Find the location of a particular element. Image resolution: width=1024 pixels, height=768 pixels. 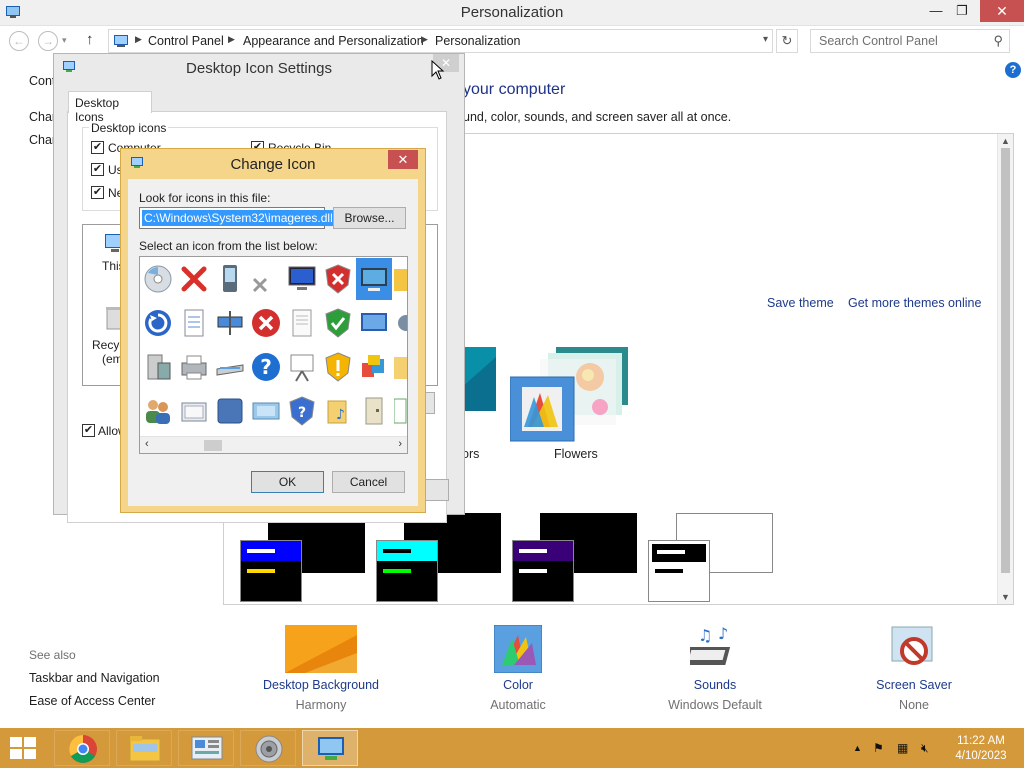

personalization-taskbar-button is located at coordinates (330, 748).